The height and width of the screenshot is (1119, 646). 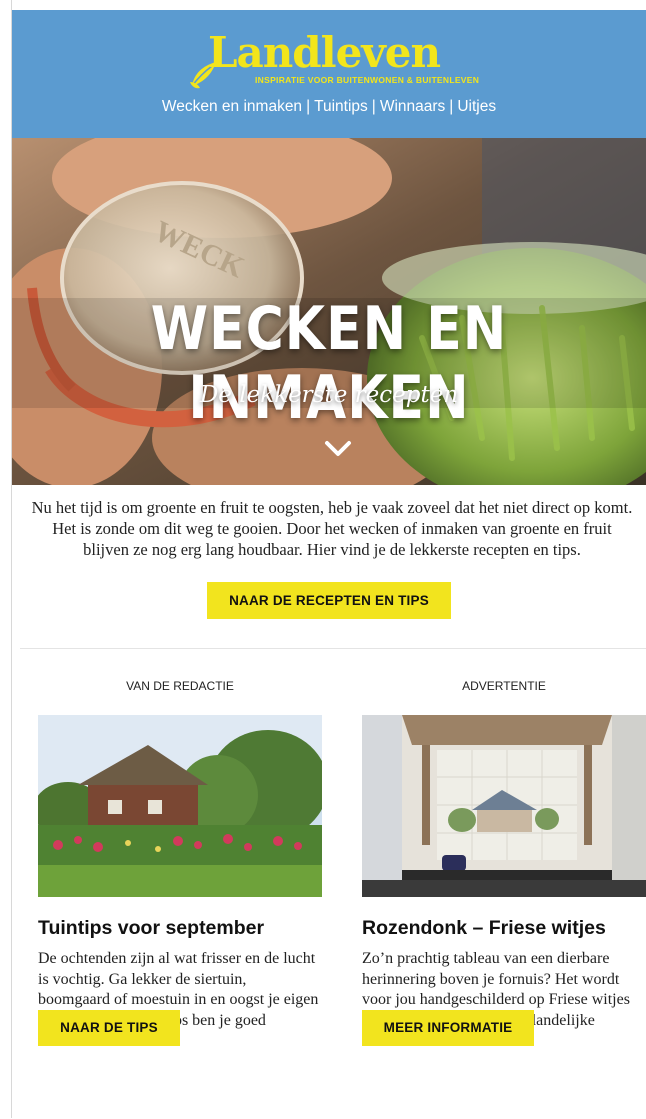 What do you see at coordinates (341, 106) in the screenshot?
I see `nav-link-tuintips: Tuintips` at bounding box center [341, 106].